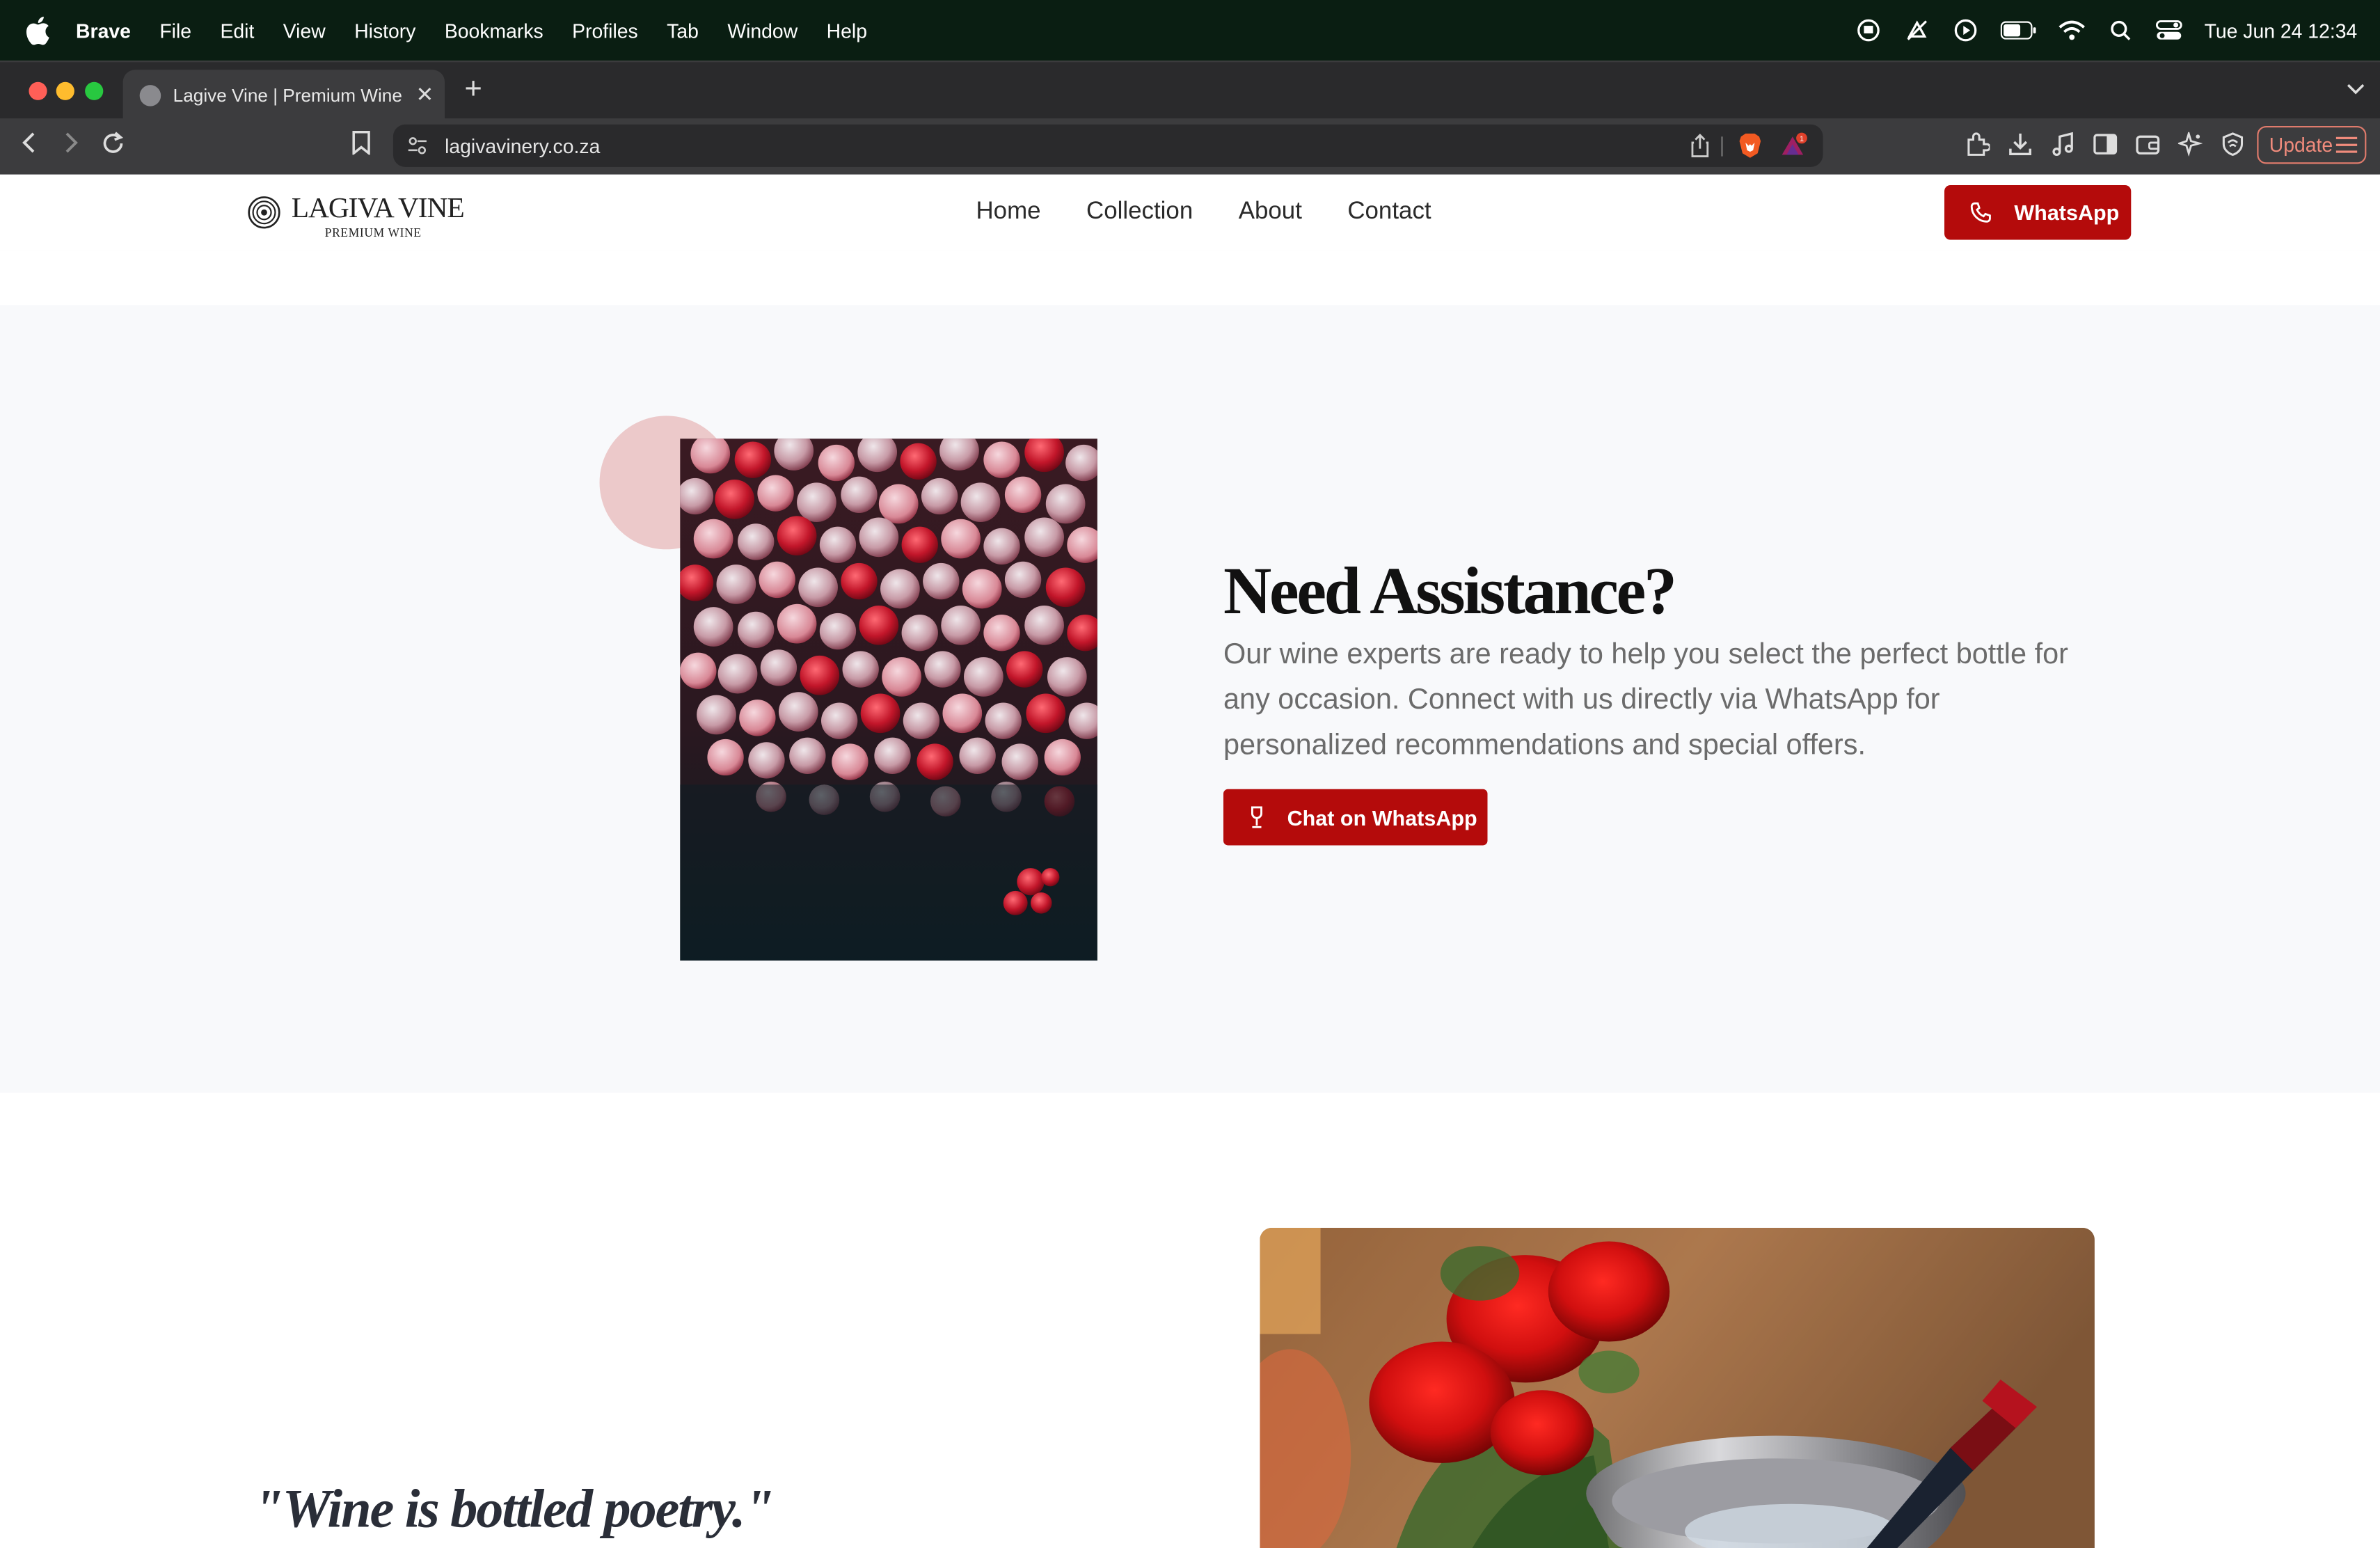  Describe the element at coordinates (264, 212) in the screenshot. I see `logo-emblem-icon` at that location.